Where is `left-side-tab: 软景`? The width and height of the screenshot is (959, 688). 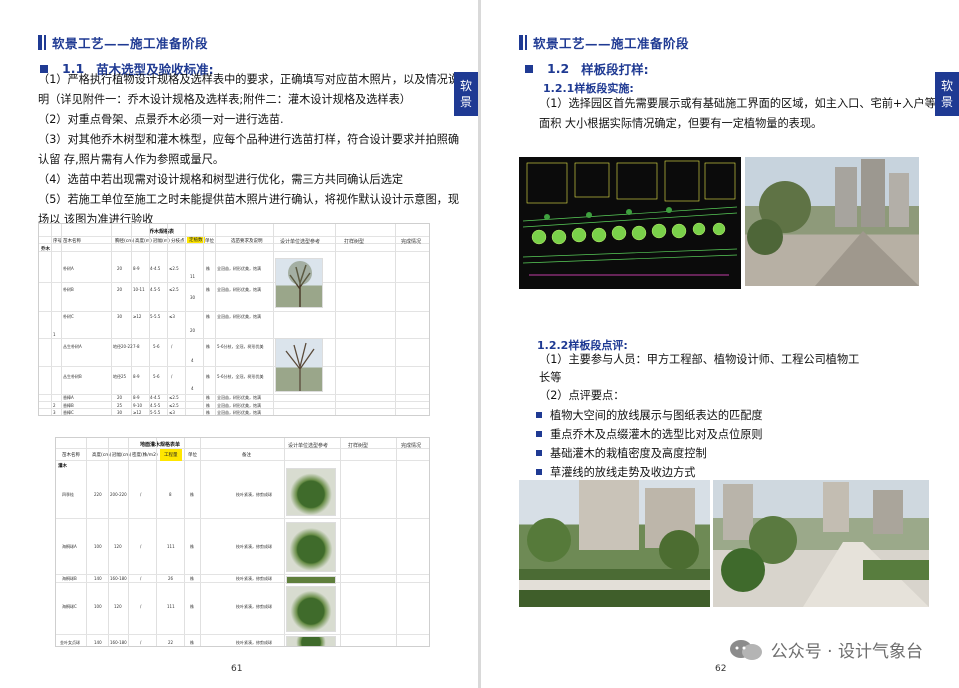 left-side-tab: 软景 is located at coordinates (466, 94).